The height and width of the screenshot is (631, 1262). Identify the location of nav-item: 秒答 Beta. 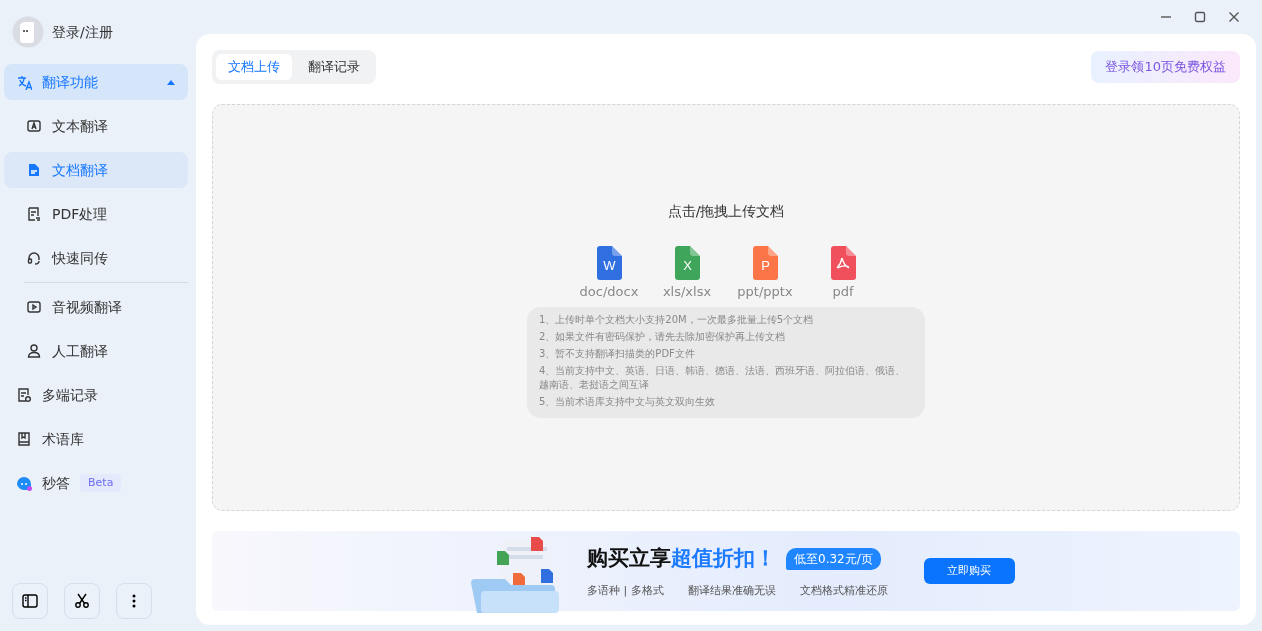
(96, 483).